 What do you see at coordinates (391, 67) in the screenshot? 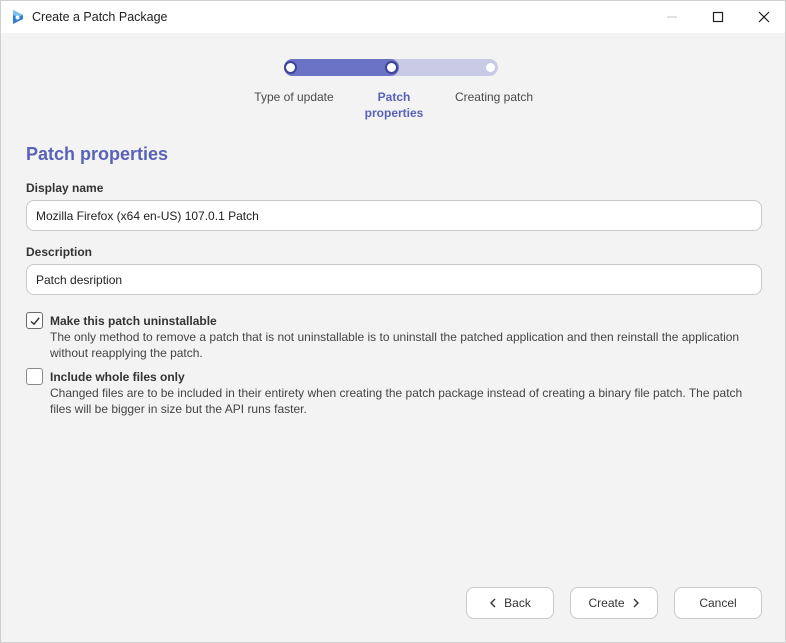
I see `step-dot-patch-properties` at bounding box center [391, 67].